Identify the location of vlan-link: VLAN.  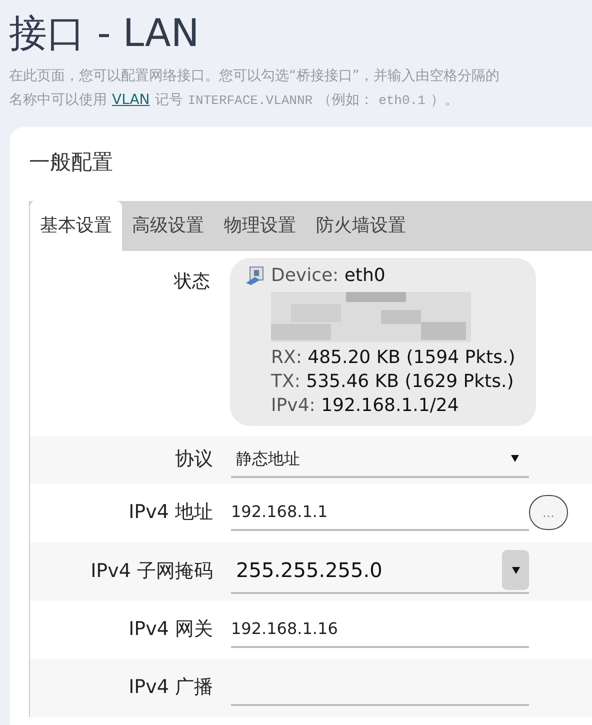
(131, 100).